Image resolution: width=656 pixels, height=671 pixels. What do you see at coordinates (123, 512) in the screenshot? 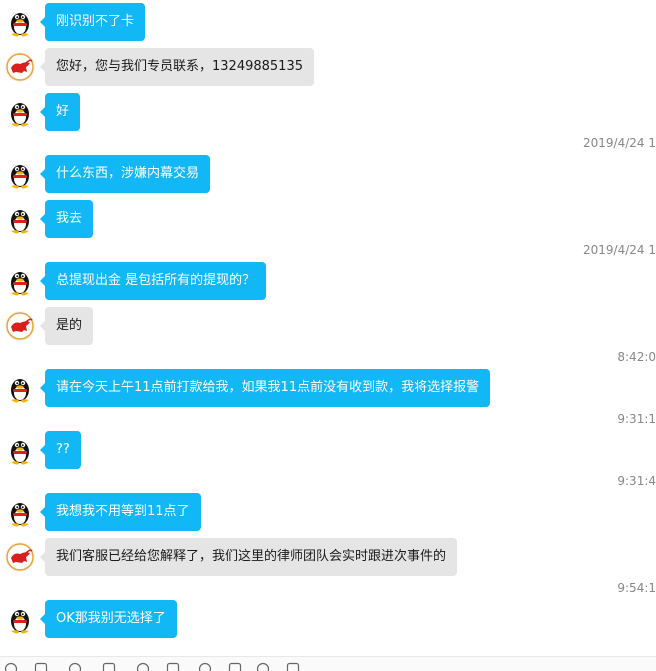
I see `sent-message-bubble: 我想我不用等到11点了` at bounding box center [123, 512].